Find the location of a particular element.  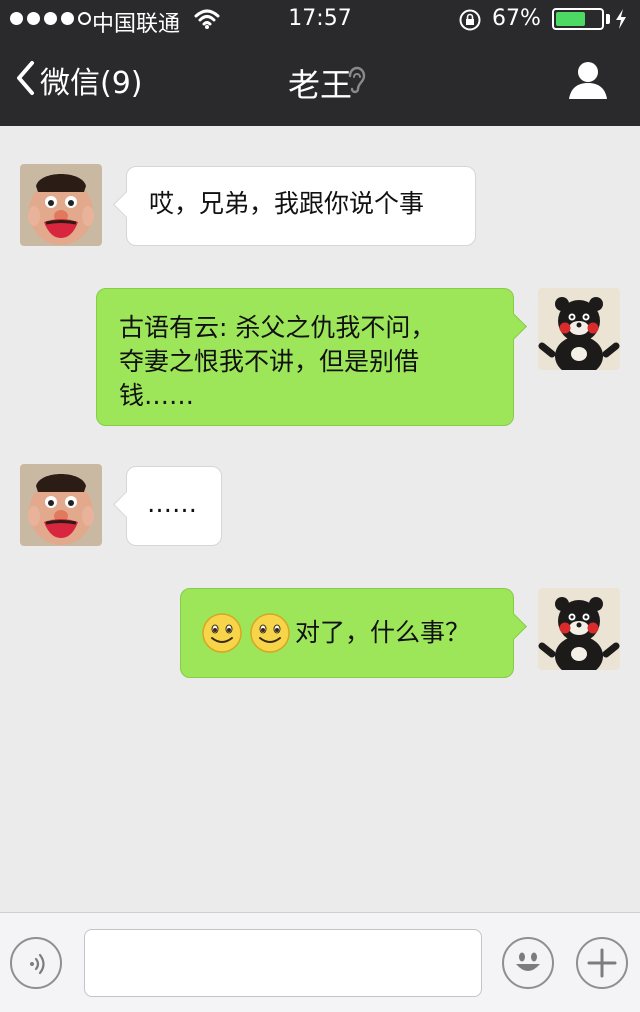

rotation-lock-icon is located at coordinates (470, 23).